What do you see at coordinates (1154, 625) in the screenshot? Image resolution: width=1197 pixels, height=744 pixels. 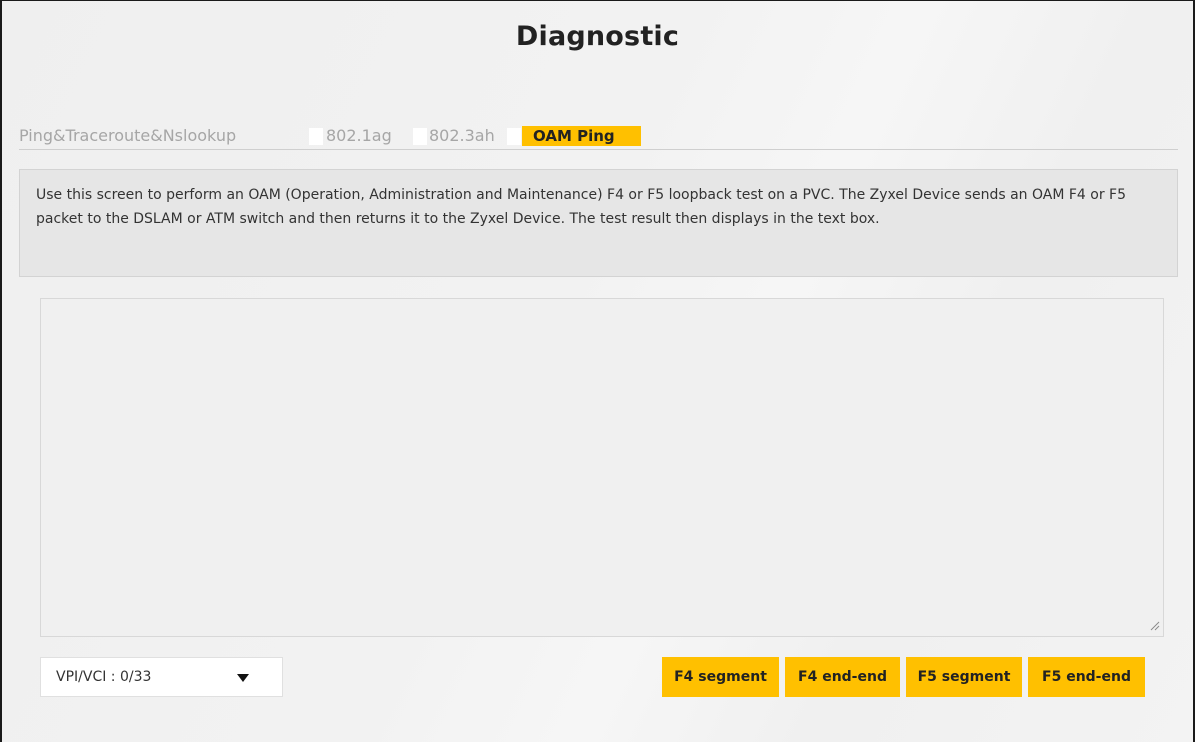 I see `resize-grip-icon` at bounding box center [1154, 625].